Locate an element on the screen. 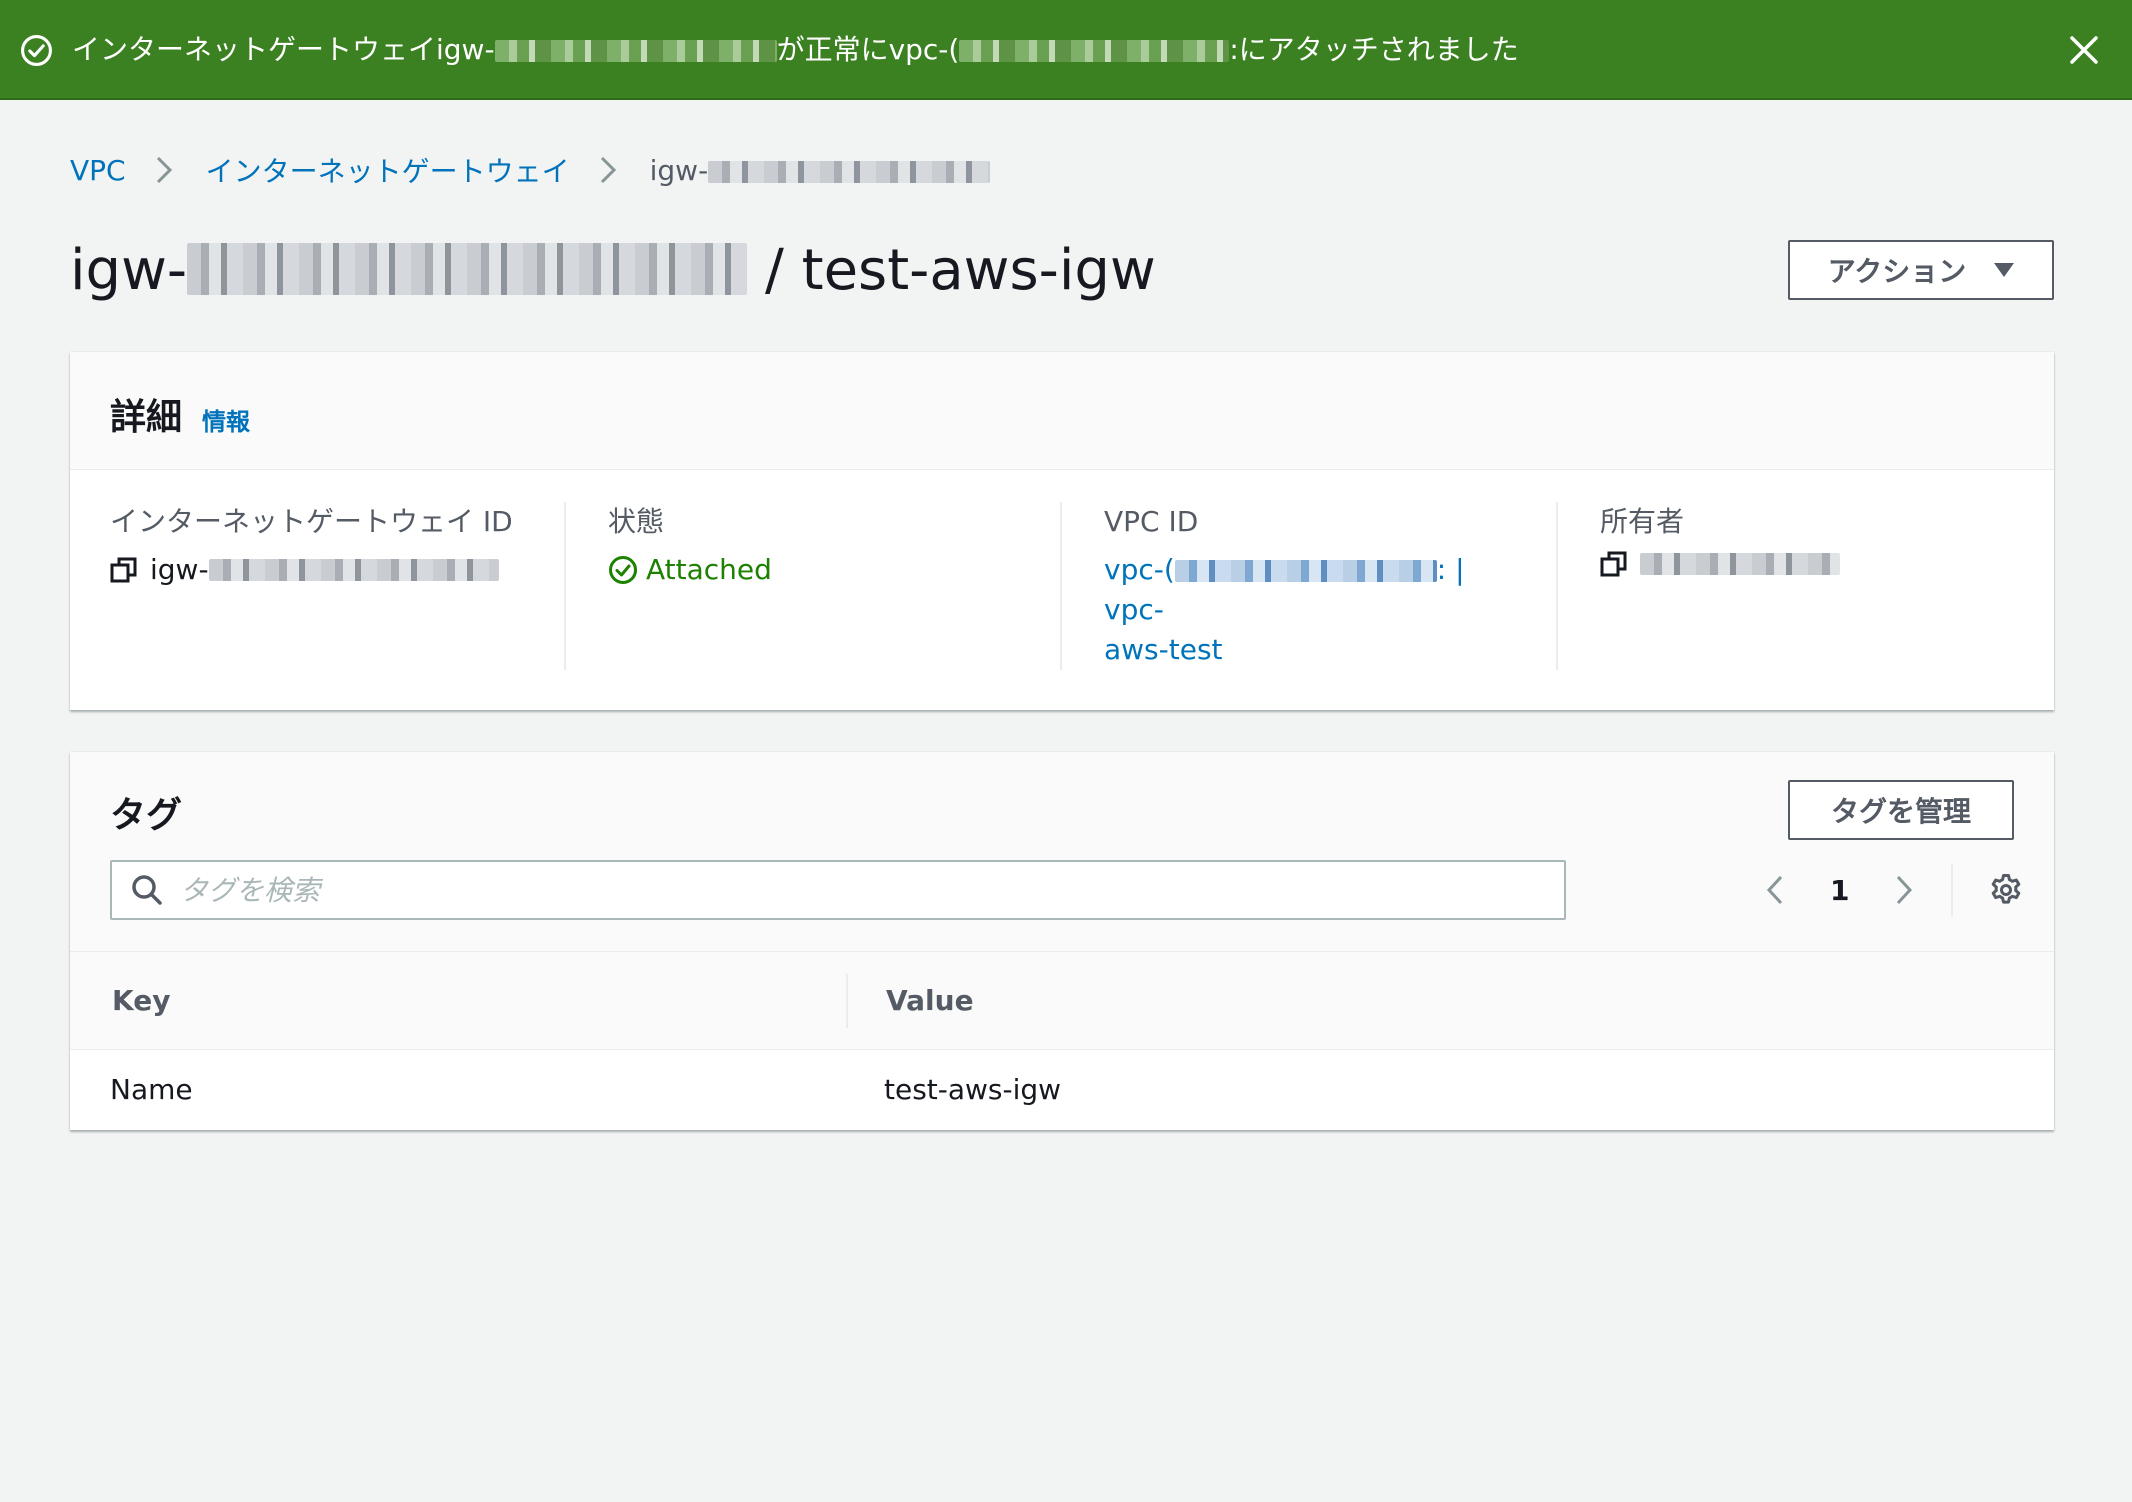 This screenshot has height=1502, width=2132. breadcrumb-current: igw- is located at coordinates (820, 170).